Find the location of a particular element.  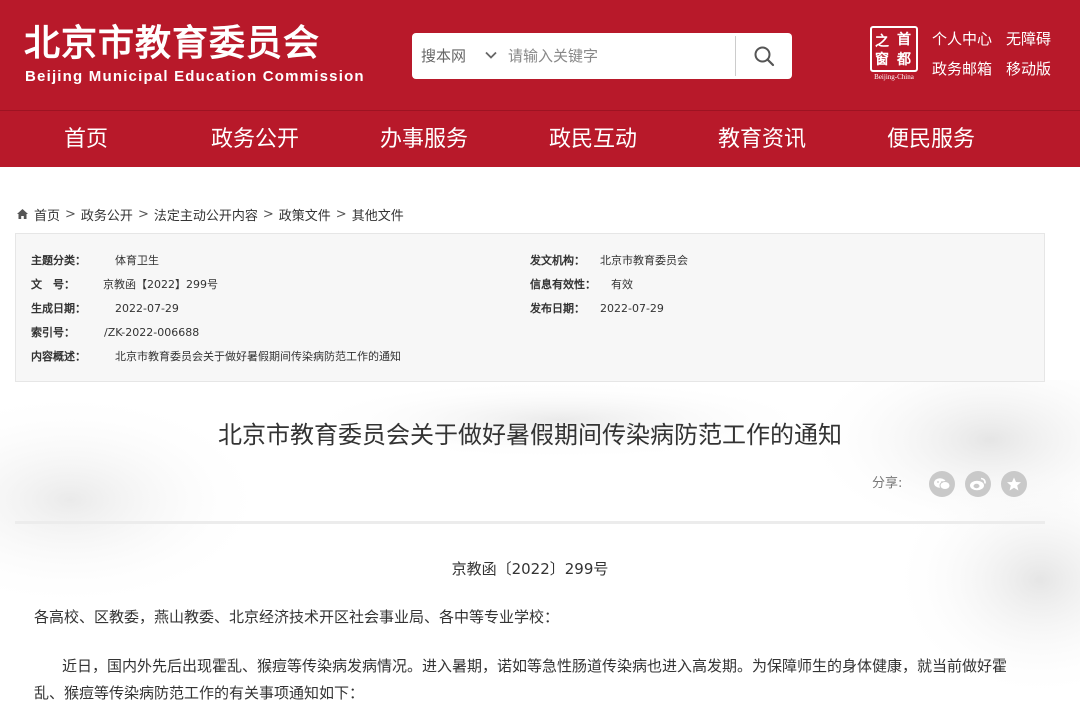

meta-issuer-label: 发文机构： is located at coordinates (557, 260).